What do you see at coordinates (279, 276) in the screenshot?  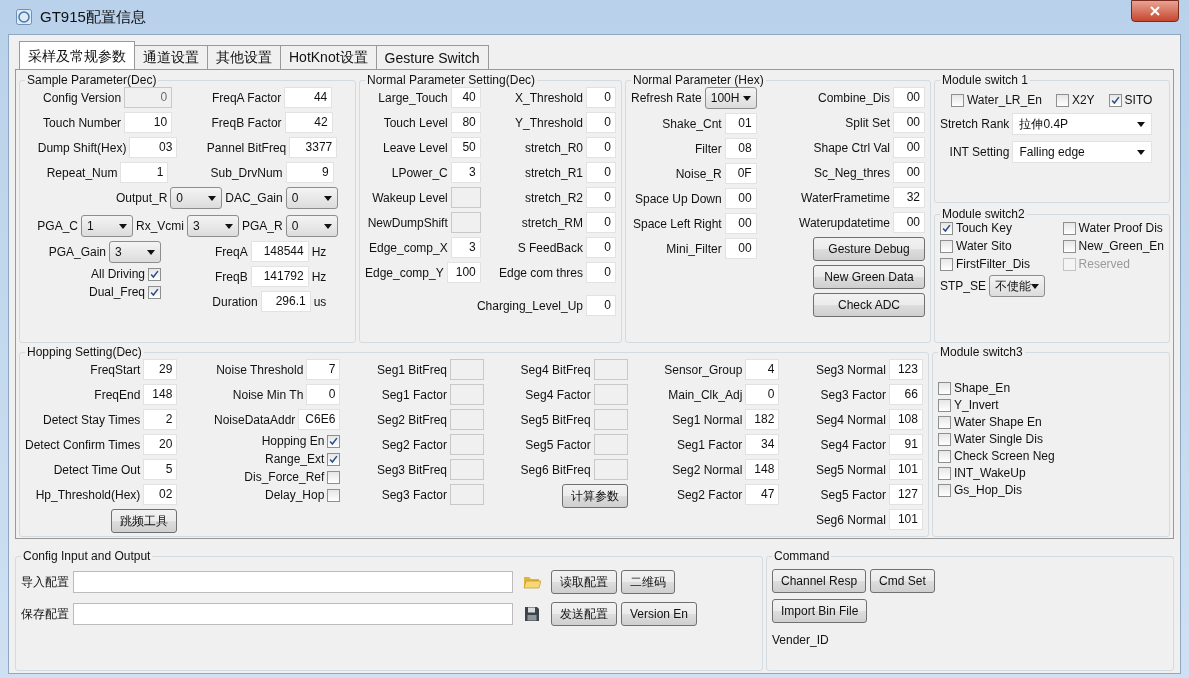 I see `number-field: 141792` at bounding box center [279, 276].